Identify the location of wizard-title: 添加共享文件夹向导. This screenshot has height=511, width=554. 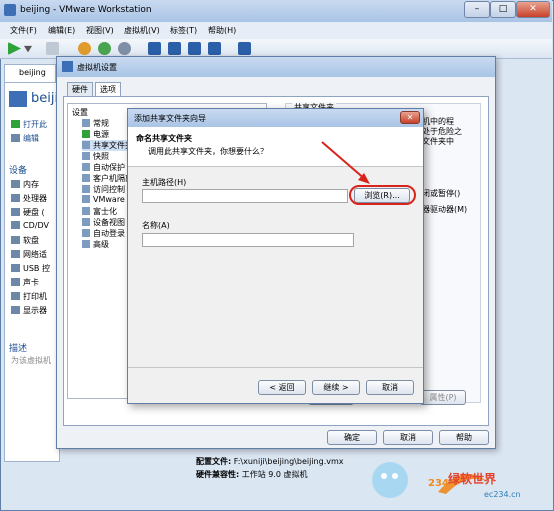
(170, 118).